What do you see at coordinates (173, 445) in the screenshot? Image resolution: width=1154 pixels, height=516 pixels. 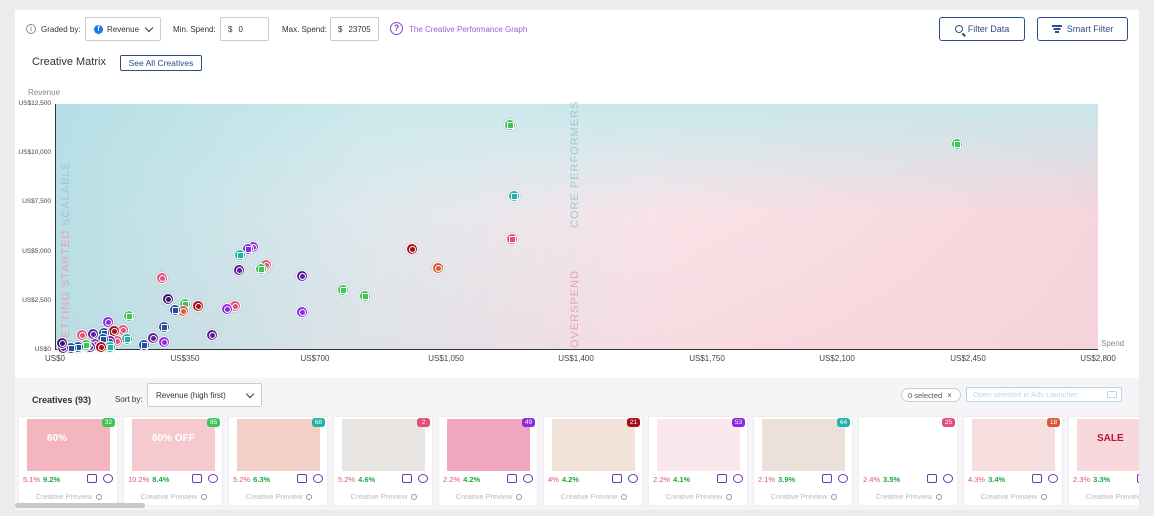 I see `creative-thumbnail: 60% OFF` at bounding box center [173, 445].